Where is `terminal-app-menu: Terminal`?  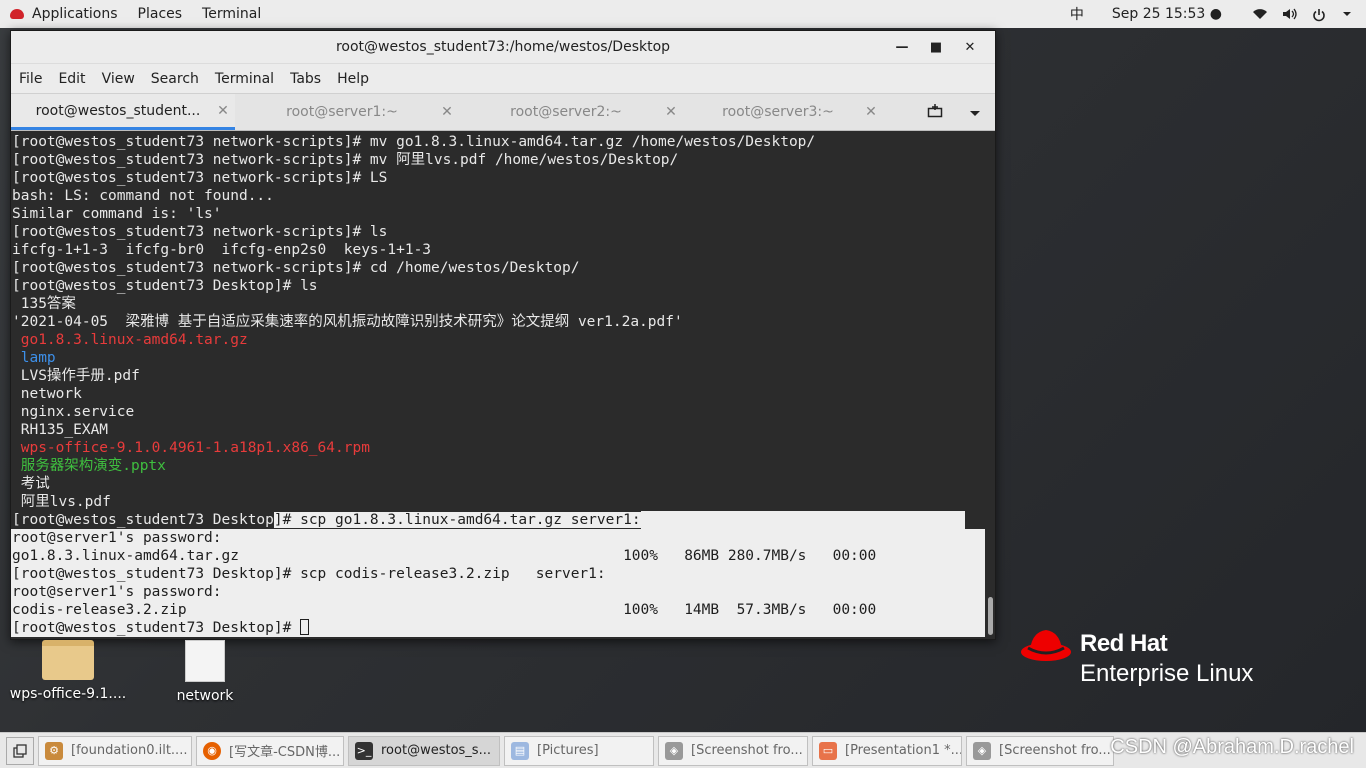 terminal-app-menu: Terminal is located at coordinates (231, 14).